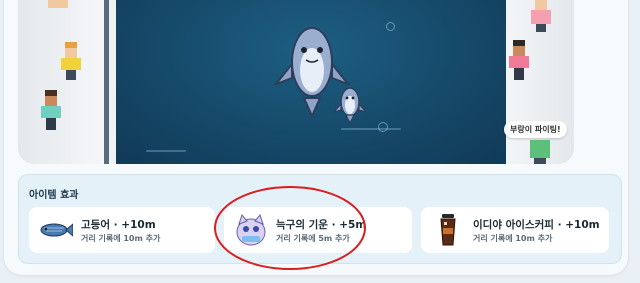 The image size is (640, 283). I want to click on spectator-right-bottom, so click(540, 152).